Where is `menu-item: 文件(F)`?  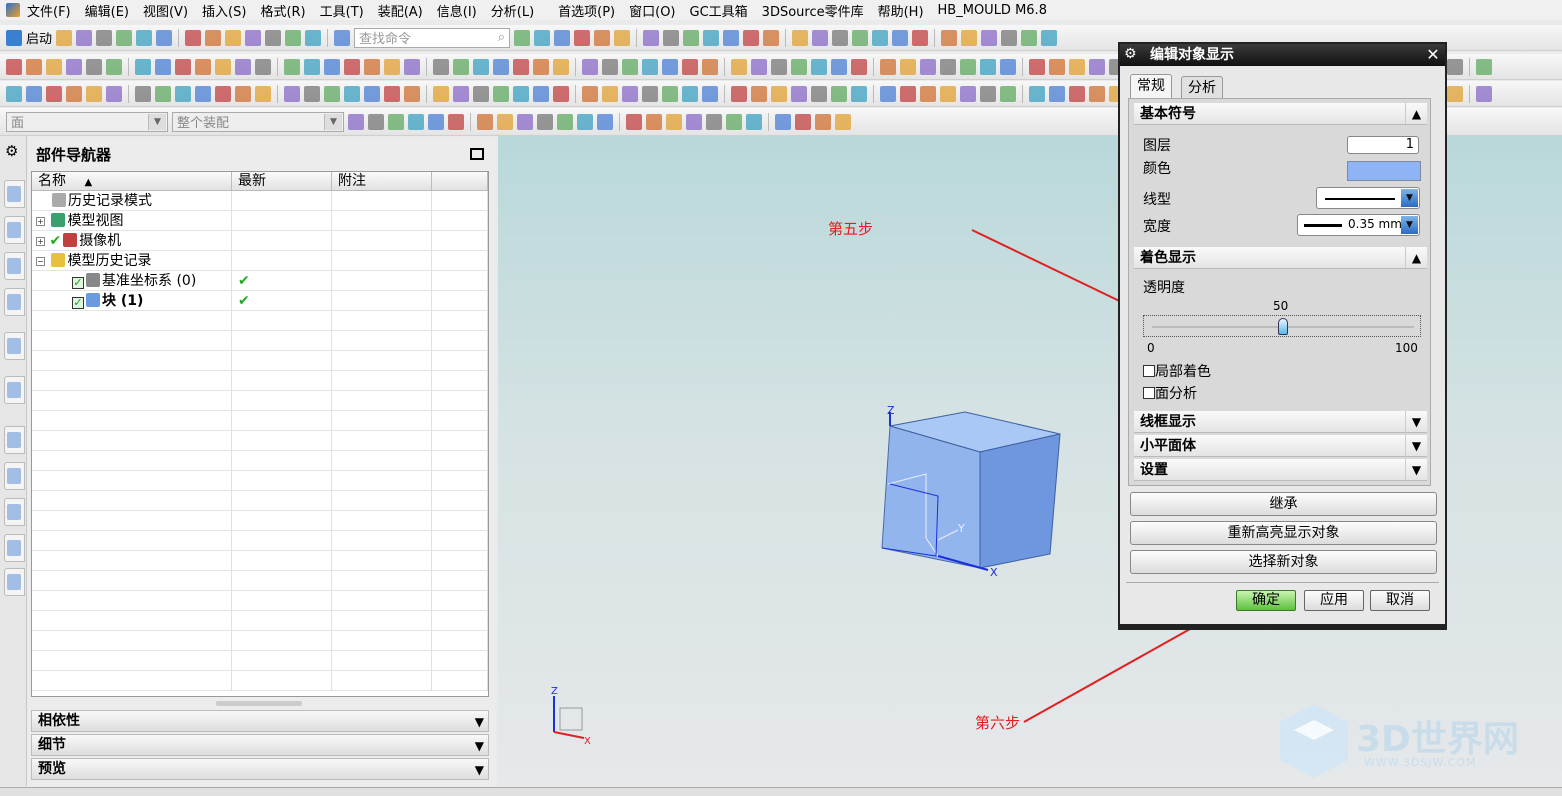
menu-item: 文件(F) is located at coordinates (49, 10).